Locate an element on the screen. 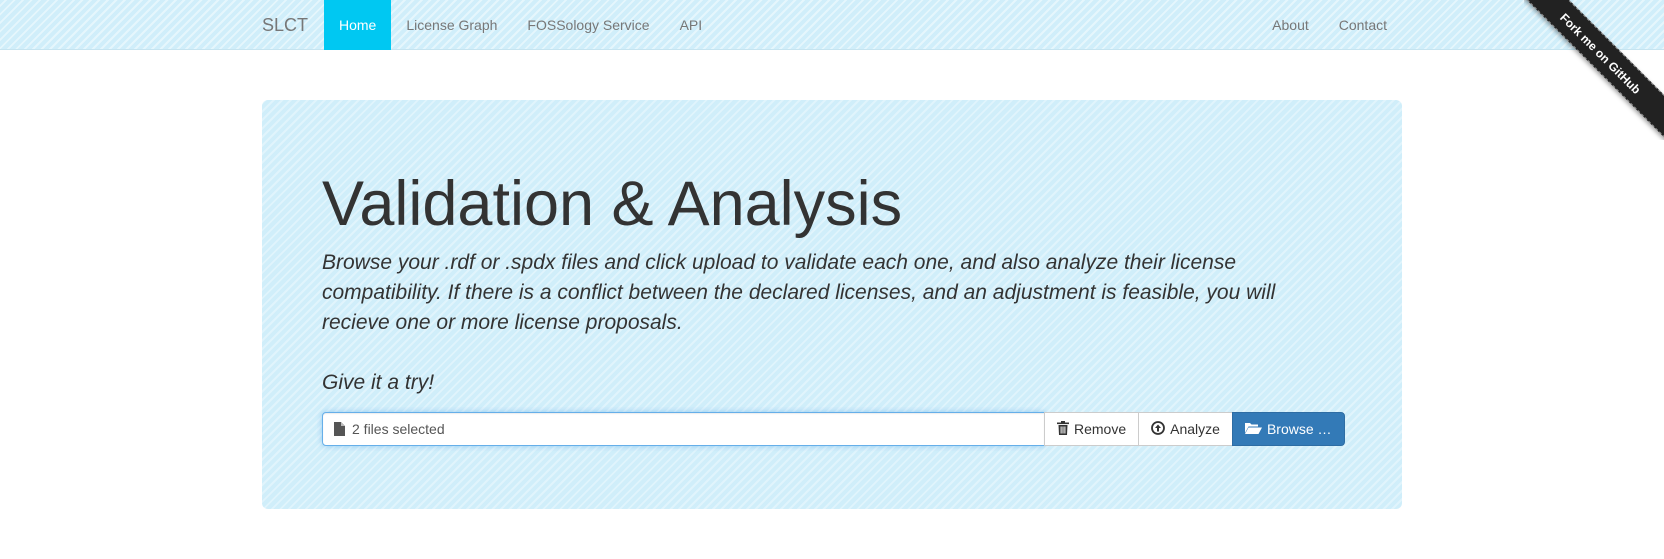  circle-arrow-up-icon is located at coordinates (1160, 429).